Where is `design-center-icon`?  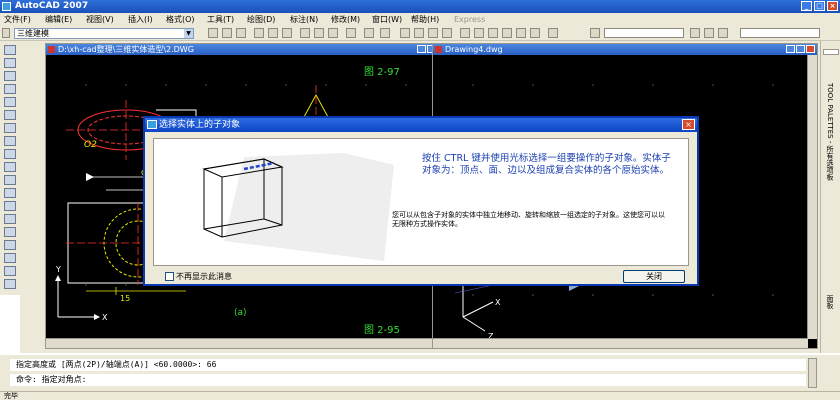
design-center-icon is located at coordinates (479, 33).